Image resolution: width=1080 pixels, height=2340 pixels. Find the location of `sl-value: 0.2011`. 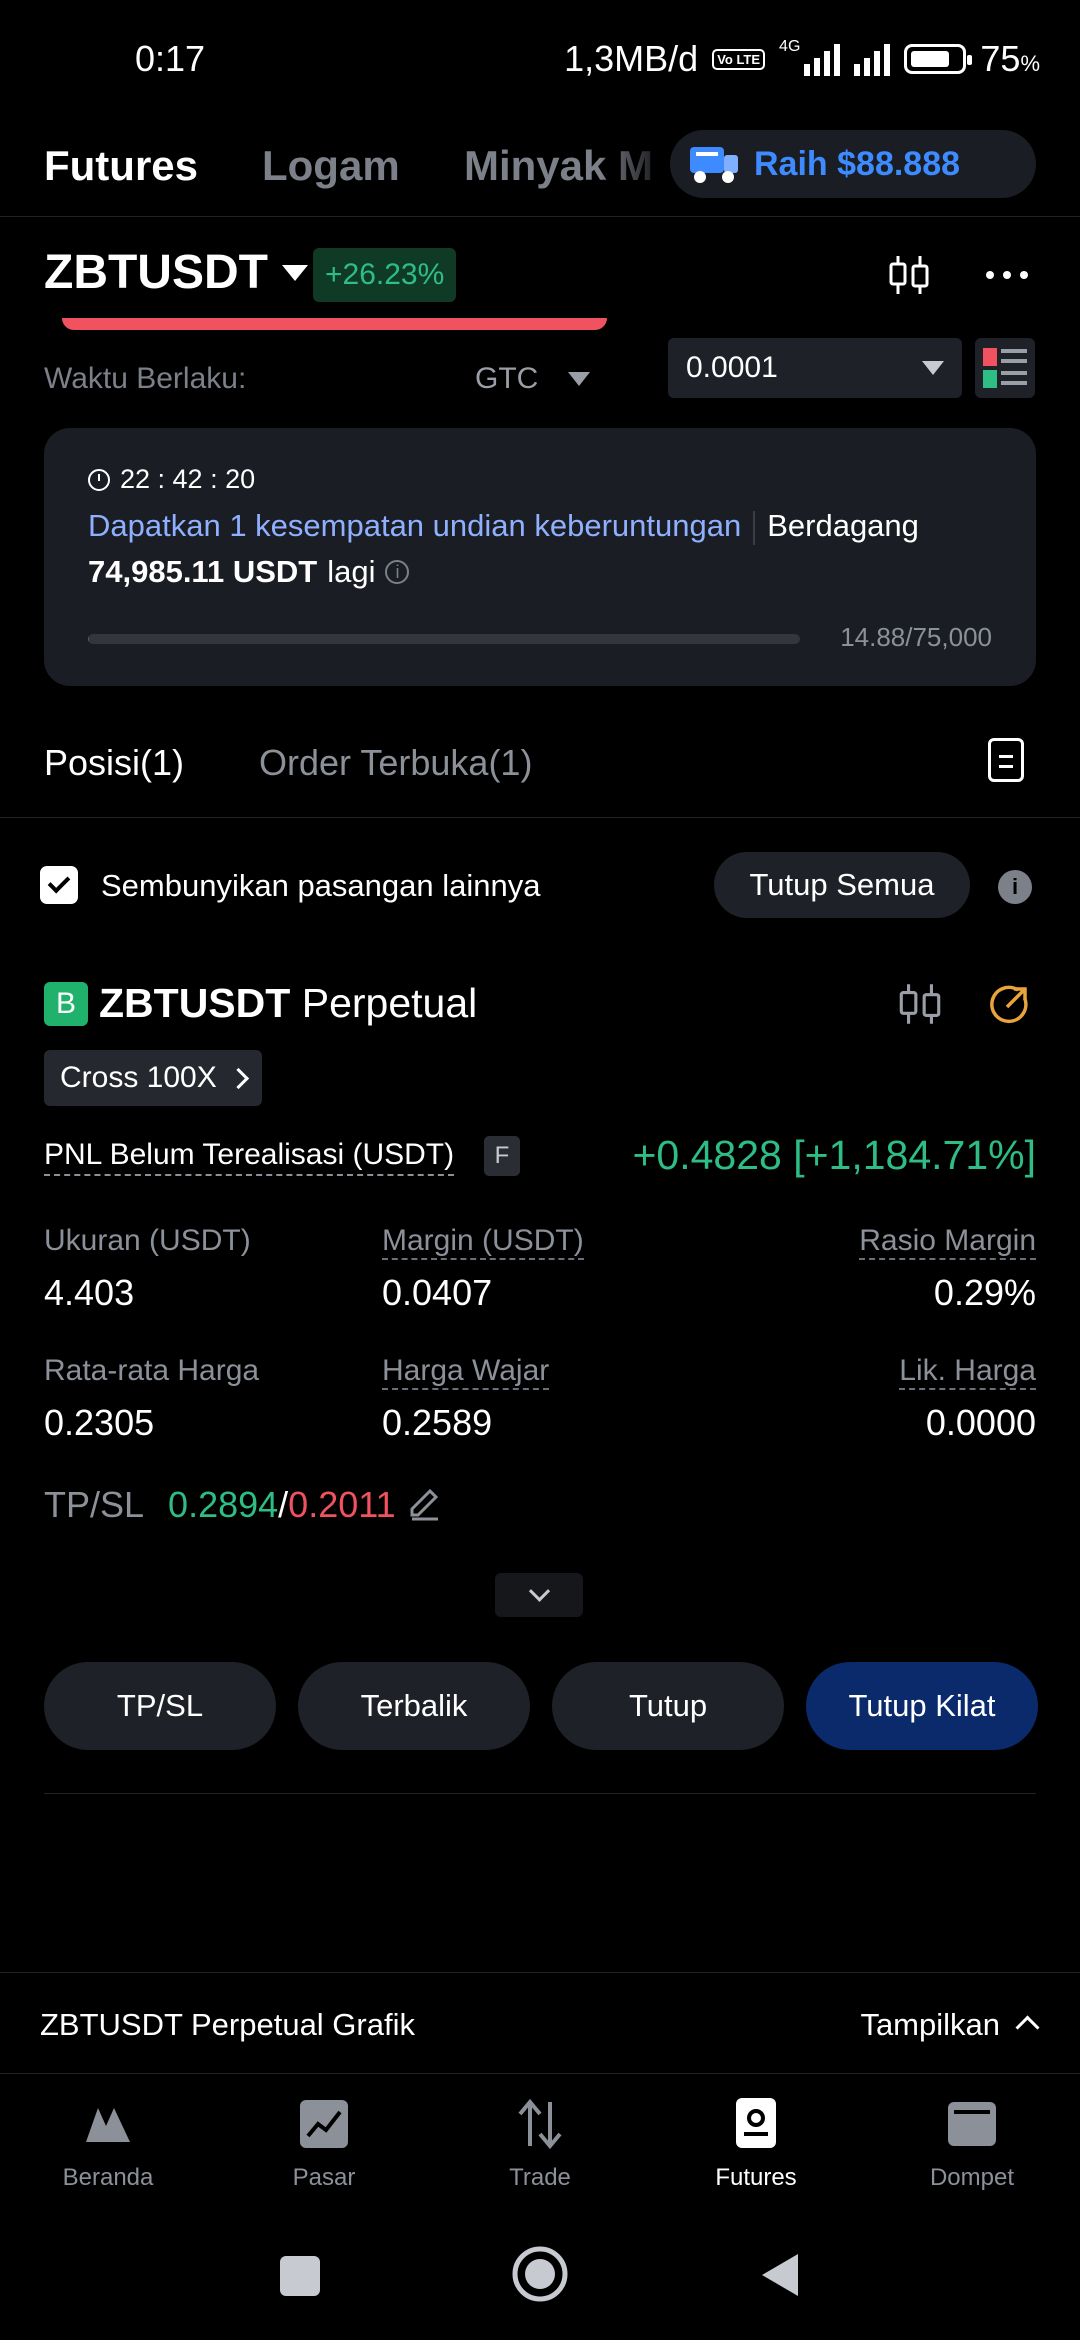

sl-value: 0.2011 is located at coordinates (342, 1504).